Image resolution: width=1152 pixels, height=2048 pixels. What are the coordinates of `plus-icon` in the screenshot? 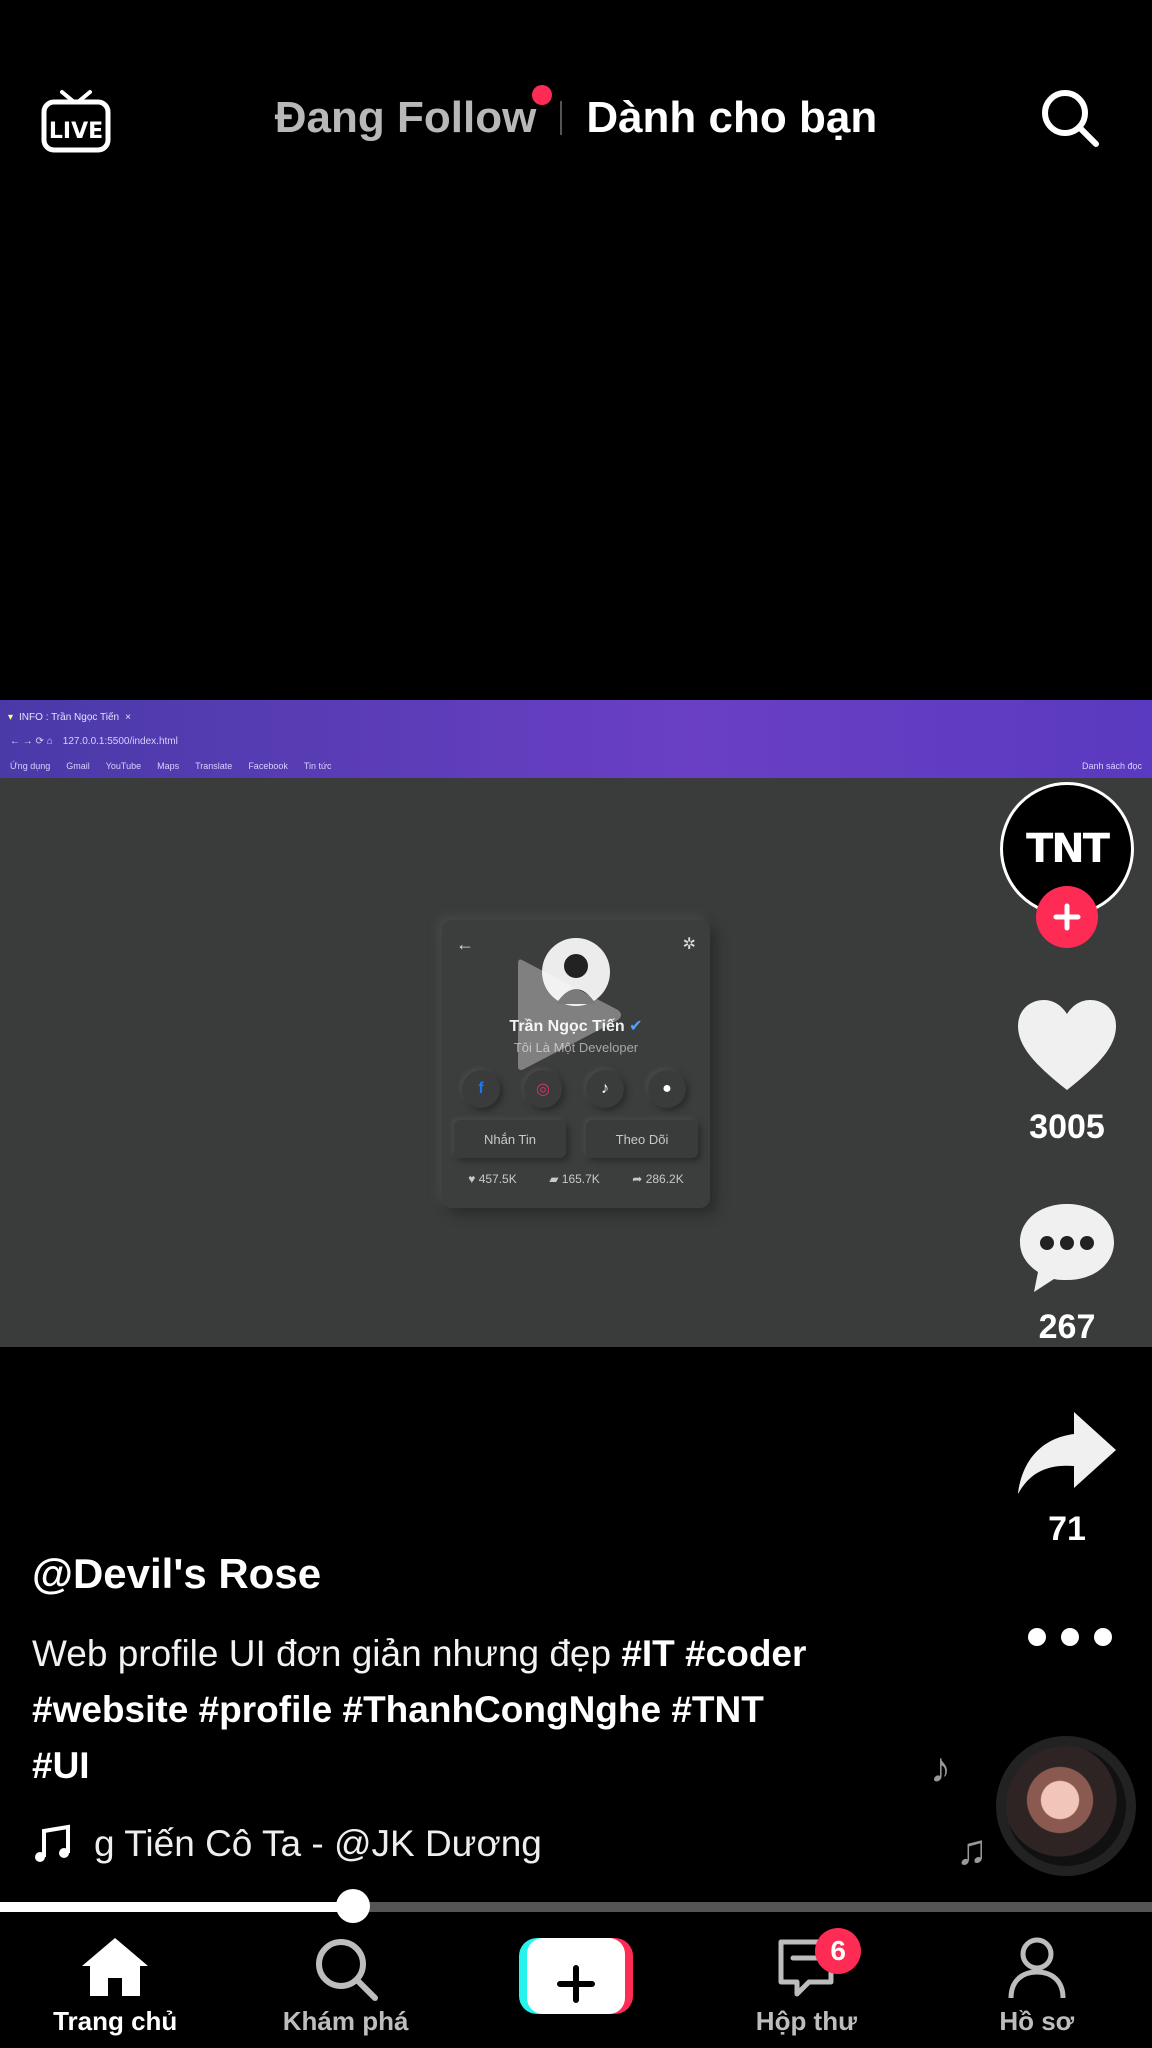 It's located at (575, 1984).